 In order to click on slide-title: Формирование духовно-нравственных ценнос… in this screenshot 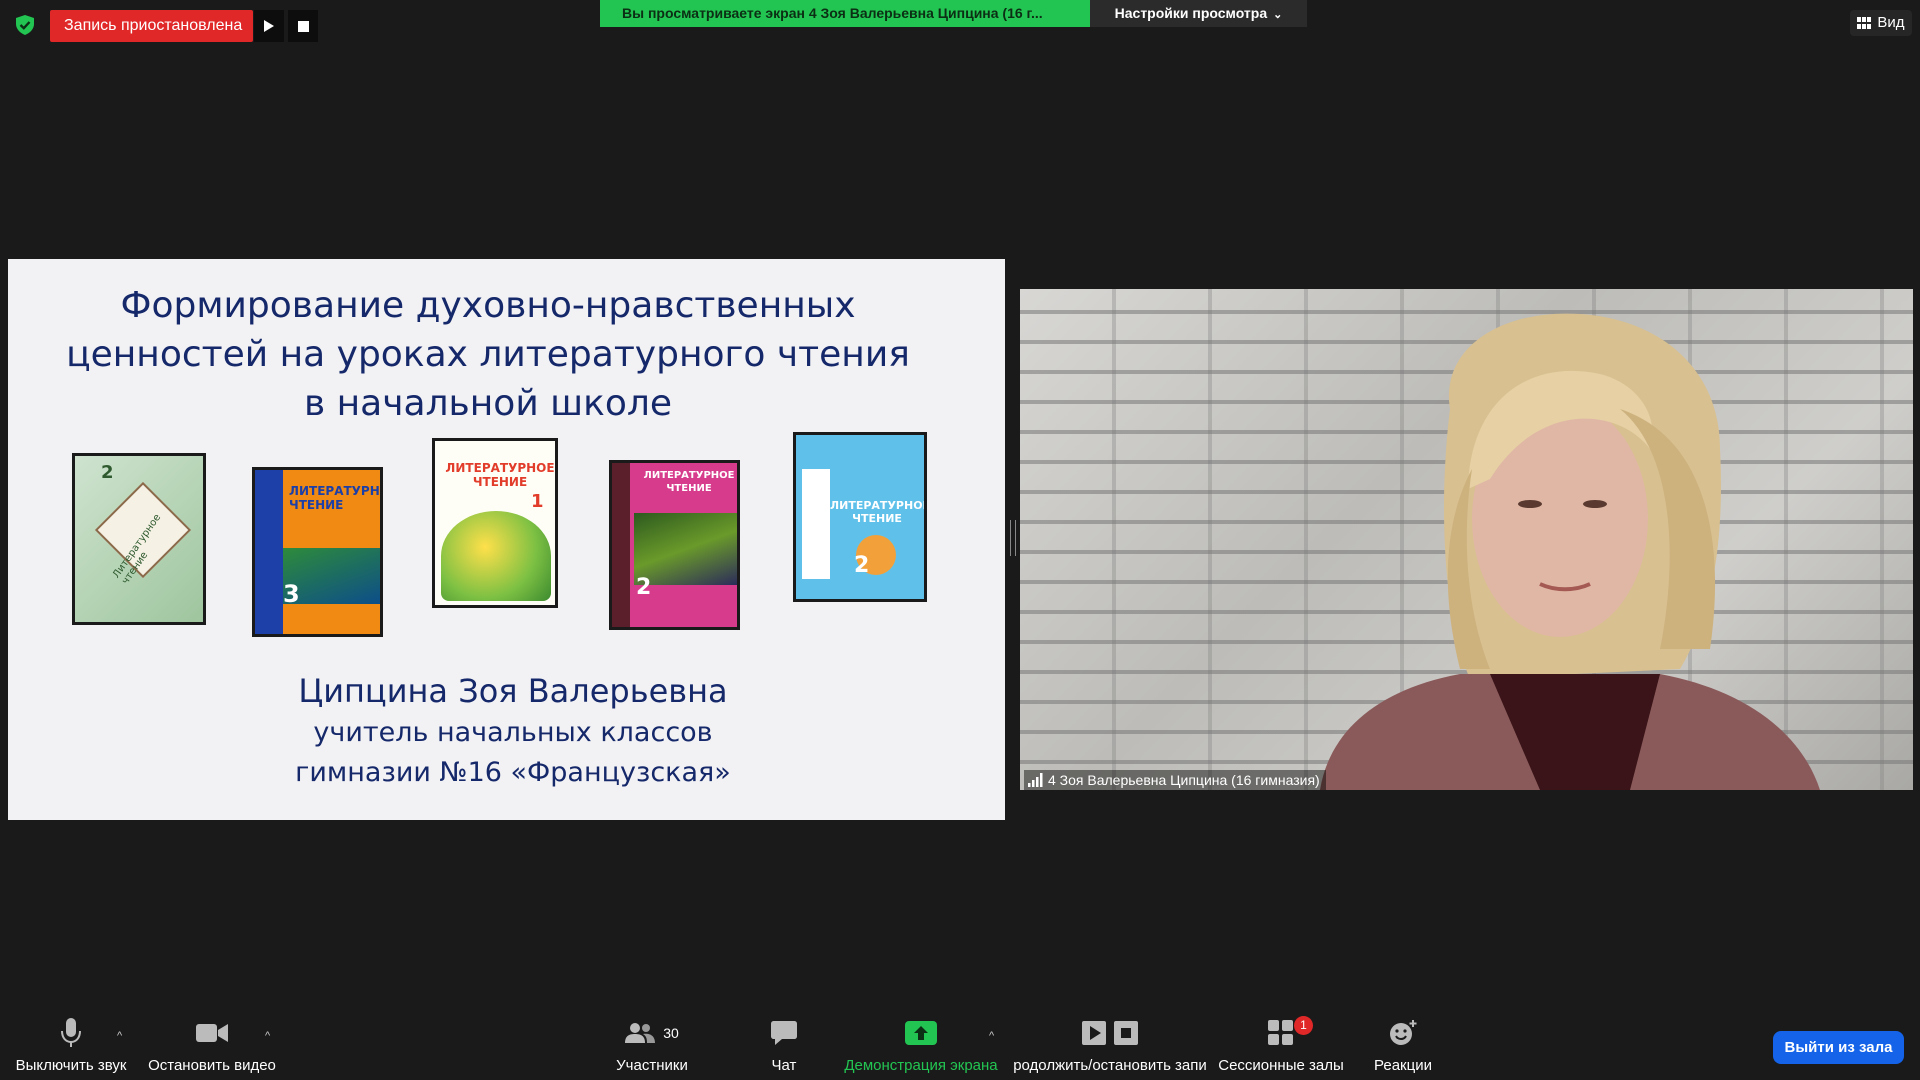, I will do `click(488, 354)`.